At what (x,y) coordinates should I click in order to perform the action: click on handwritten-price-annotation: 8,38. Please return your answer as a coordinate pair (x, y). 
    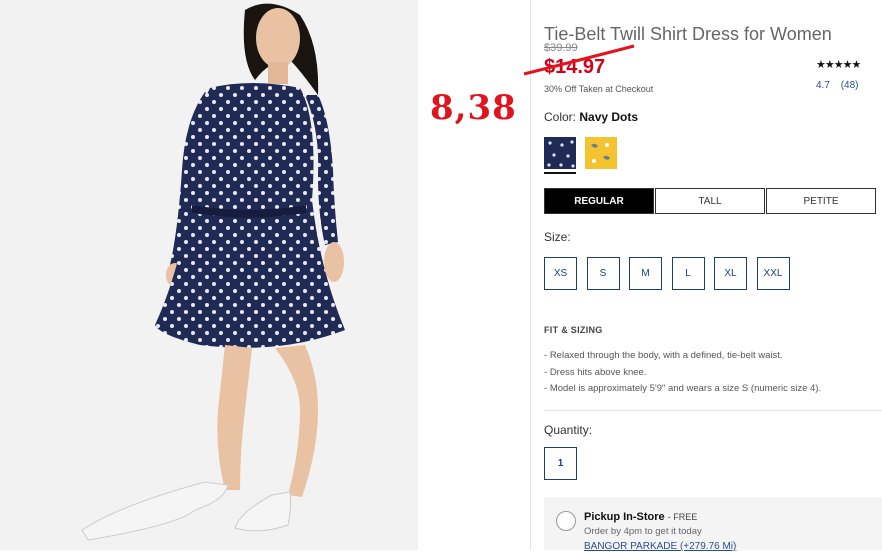
    Looking at the image, I should click on (473, 108).